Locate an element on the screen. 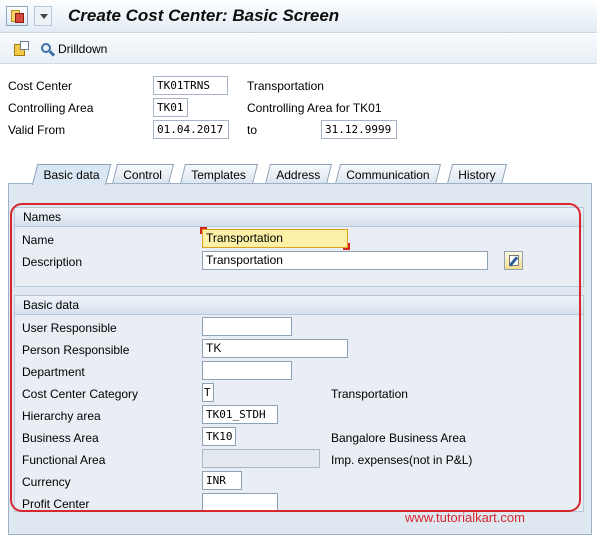 The height and width of the screenshot is (535, 597). menu-dropdown-icon is located at coordinates (43, 16).